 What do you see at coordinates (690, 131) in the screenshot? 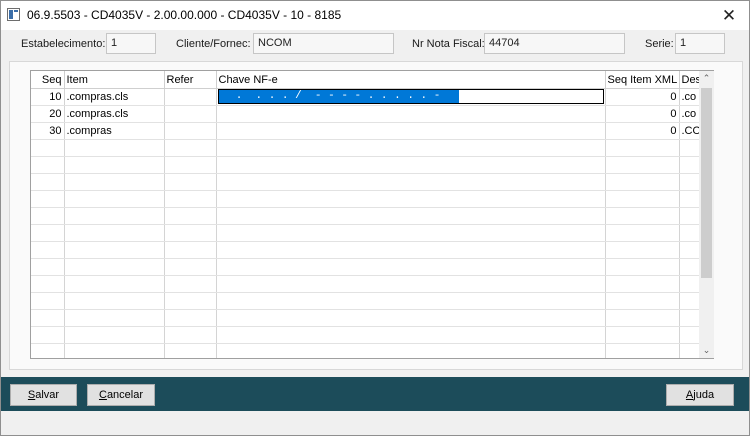
I see `cell-des: .CO` at bounding box center [690, 131].